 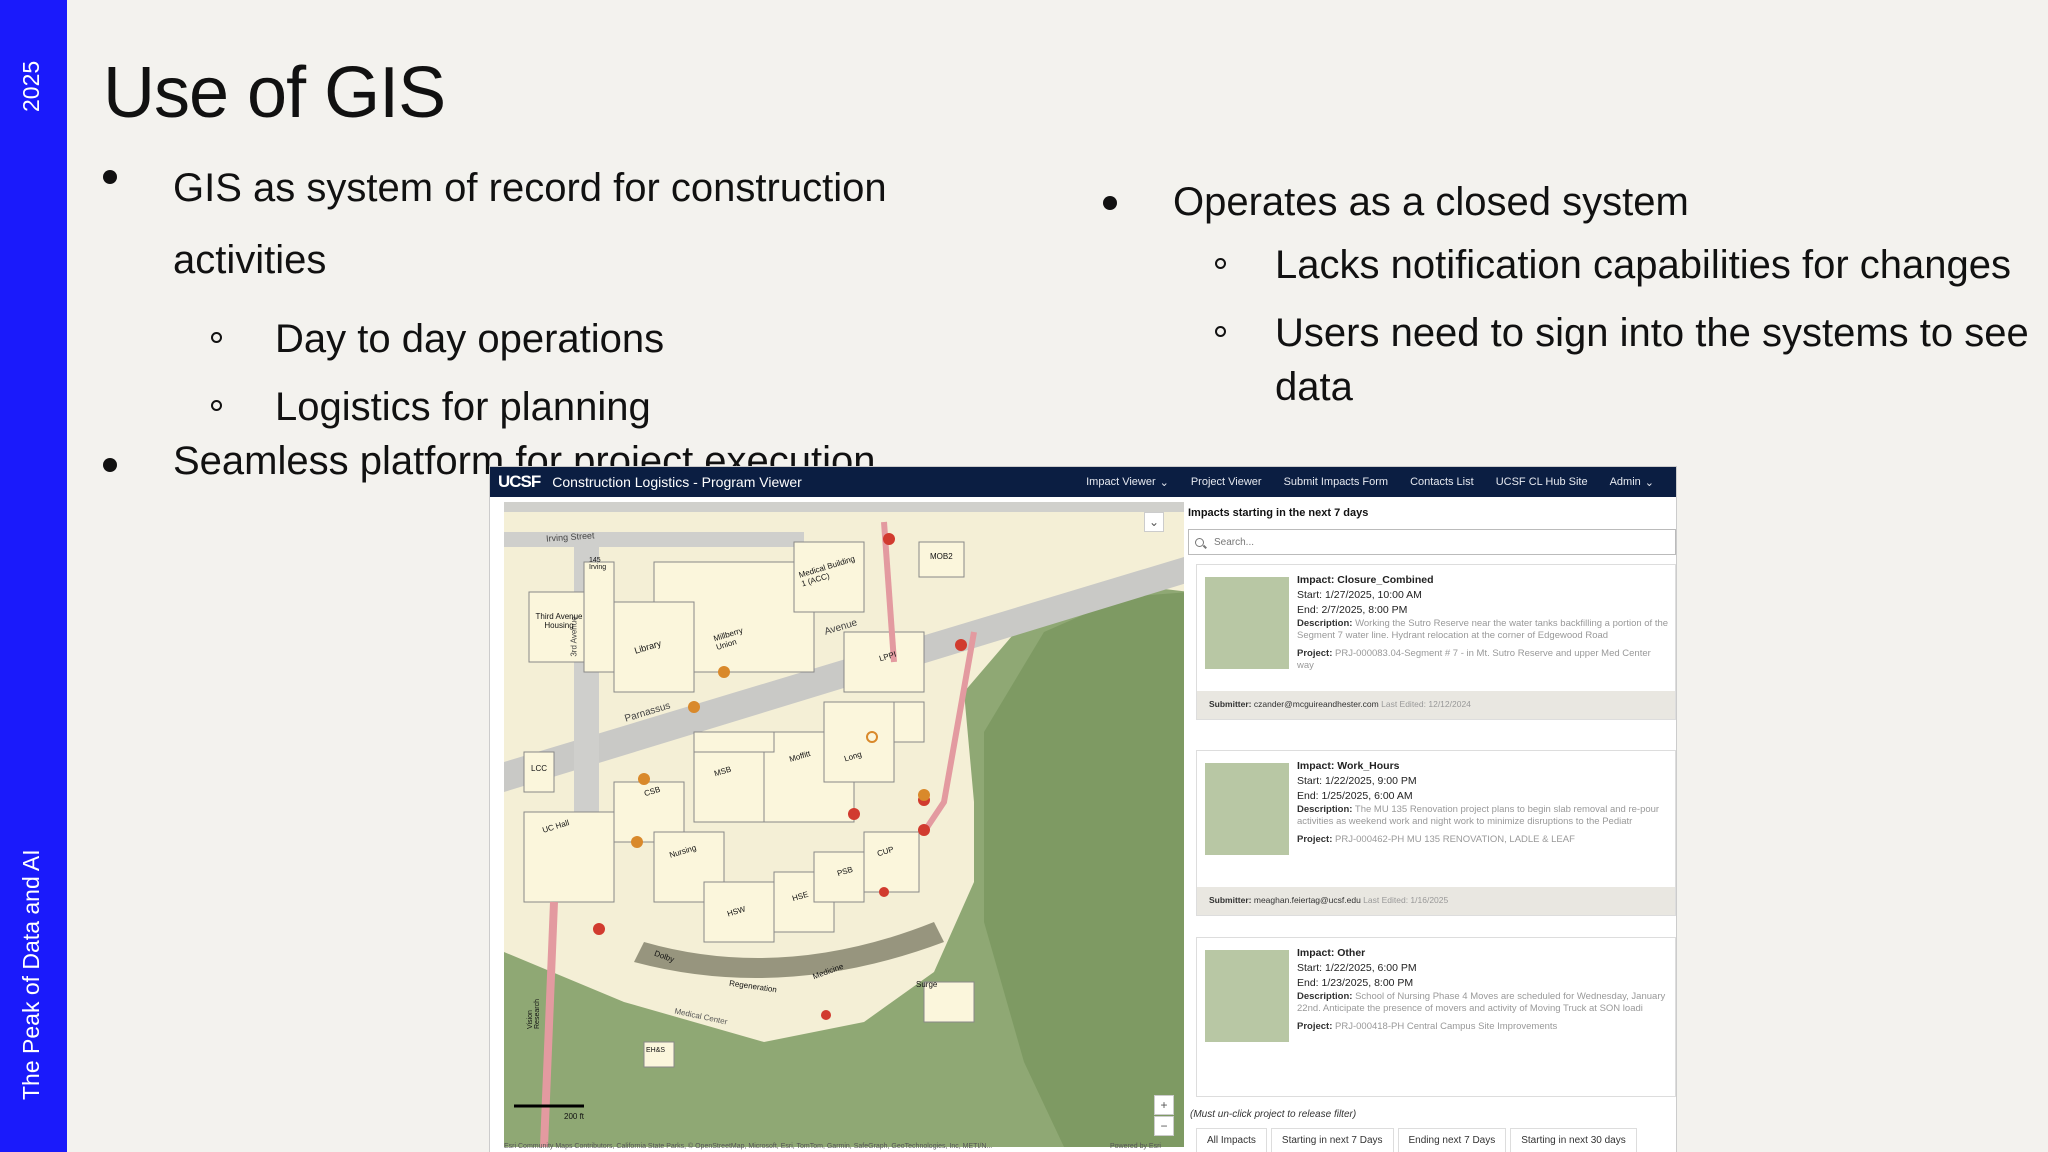 I want to click on impact-start: Start: 1/22/2025, 6:00 PM, so click(x=1357, y=968).